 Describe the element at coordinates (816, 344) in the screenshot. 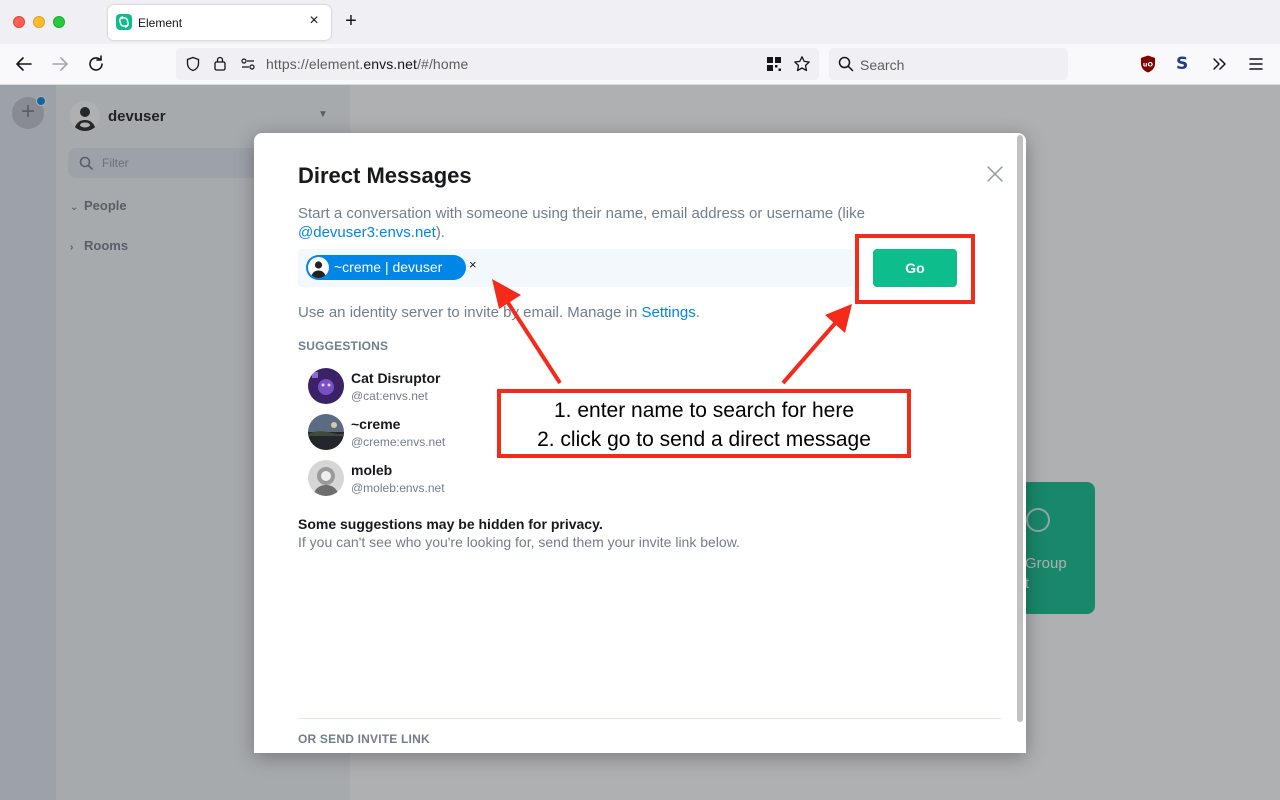

I see `arrow-to-go` at that location.